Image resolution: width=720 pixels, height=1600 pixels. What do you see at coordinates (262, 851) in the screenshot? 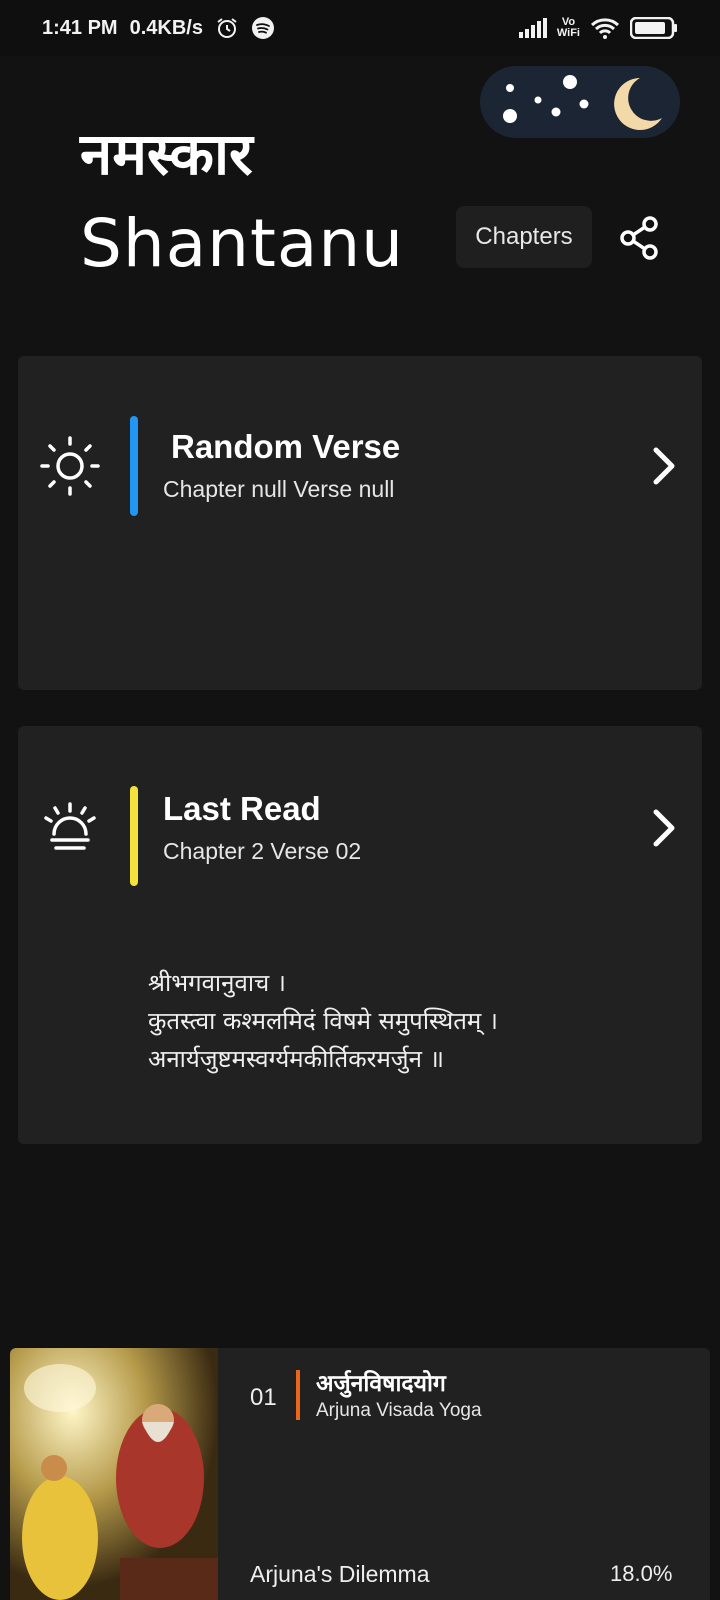
I see `last-read-subtitle: Chapter 2 Verse 02` at bounding box center [262, 851].